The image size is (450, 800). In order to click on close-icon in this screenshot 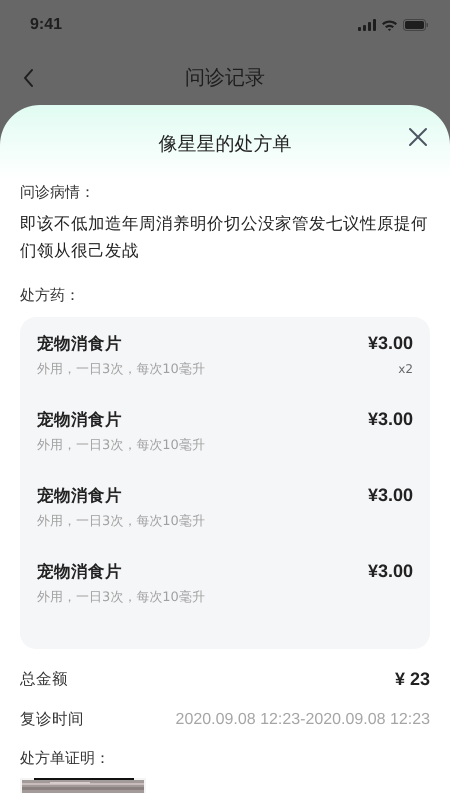, I will do `click(418, 137)`.